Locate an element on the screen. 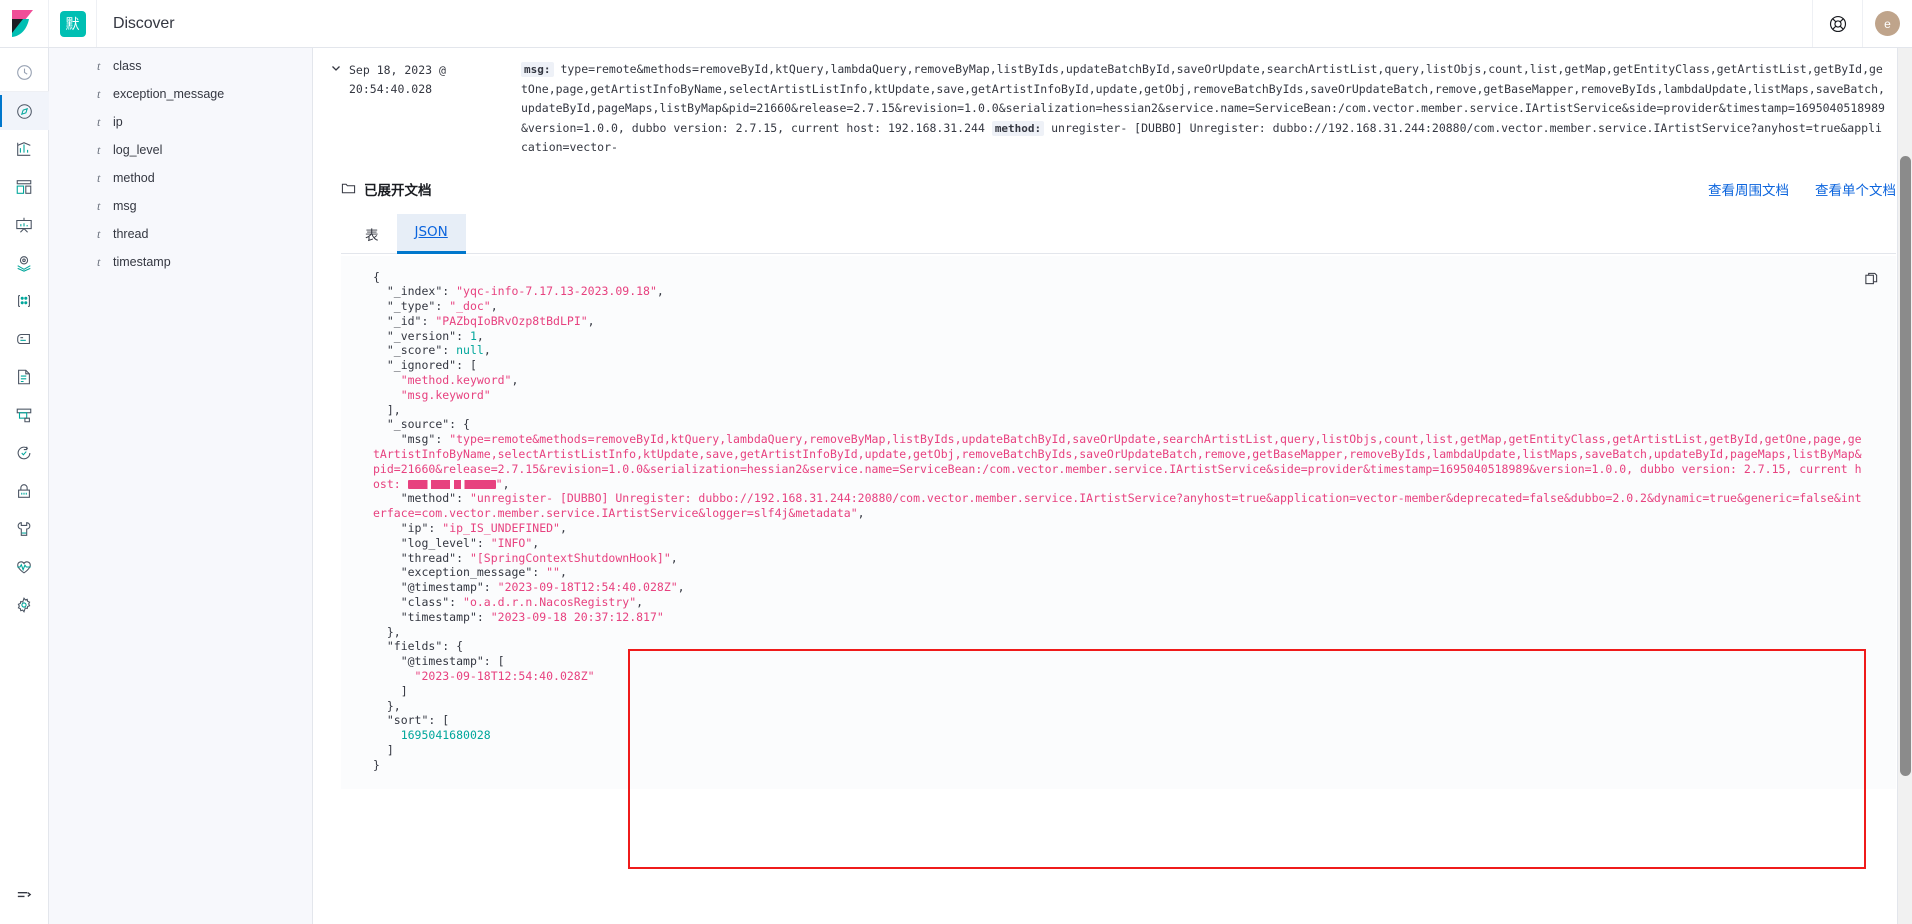 This screenshot has width=1912, height=924. main-scrollbar is located at coordinates (1905, 486).